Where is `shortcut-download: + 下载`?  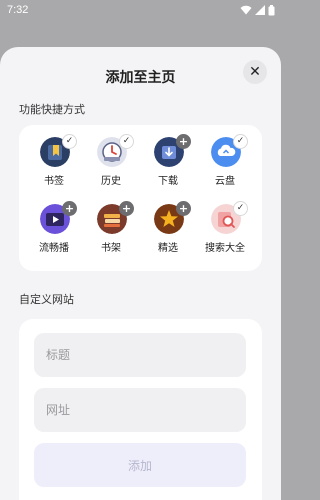 shortcut-download: + 下载 is located at coordinates (168, 156).